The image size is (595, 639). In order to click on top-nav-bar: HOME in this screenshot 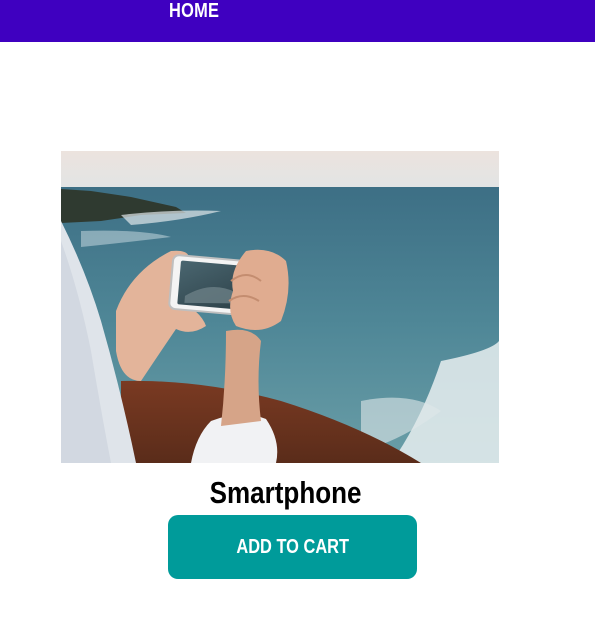, I will do `click(297, 21)`.